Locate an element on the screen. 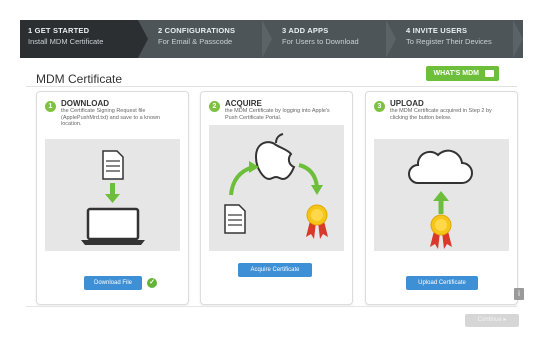 The image size is (543, 341). panel-heading: UPLOAD is located at coordinates (407, 103).